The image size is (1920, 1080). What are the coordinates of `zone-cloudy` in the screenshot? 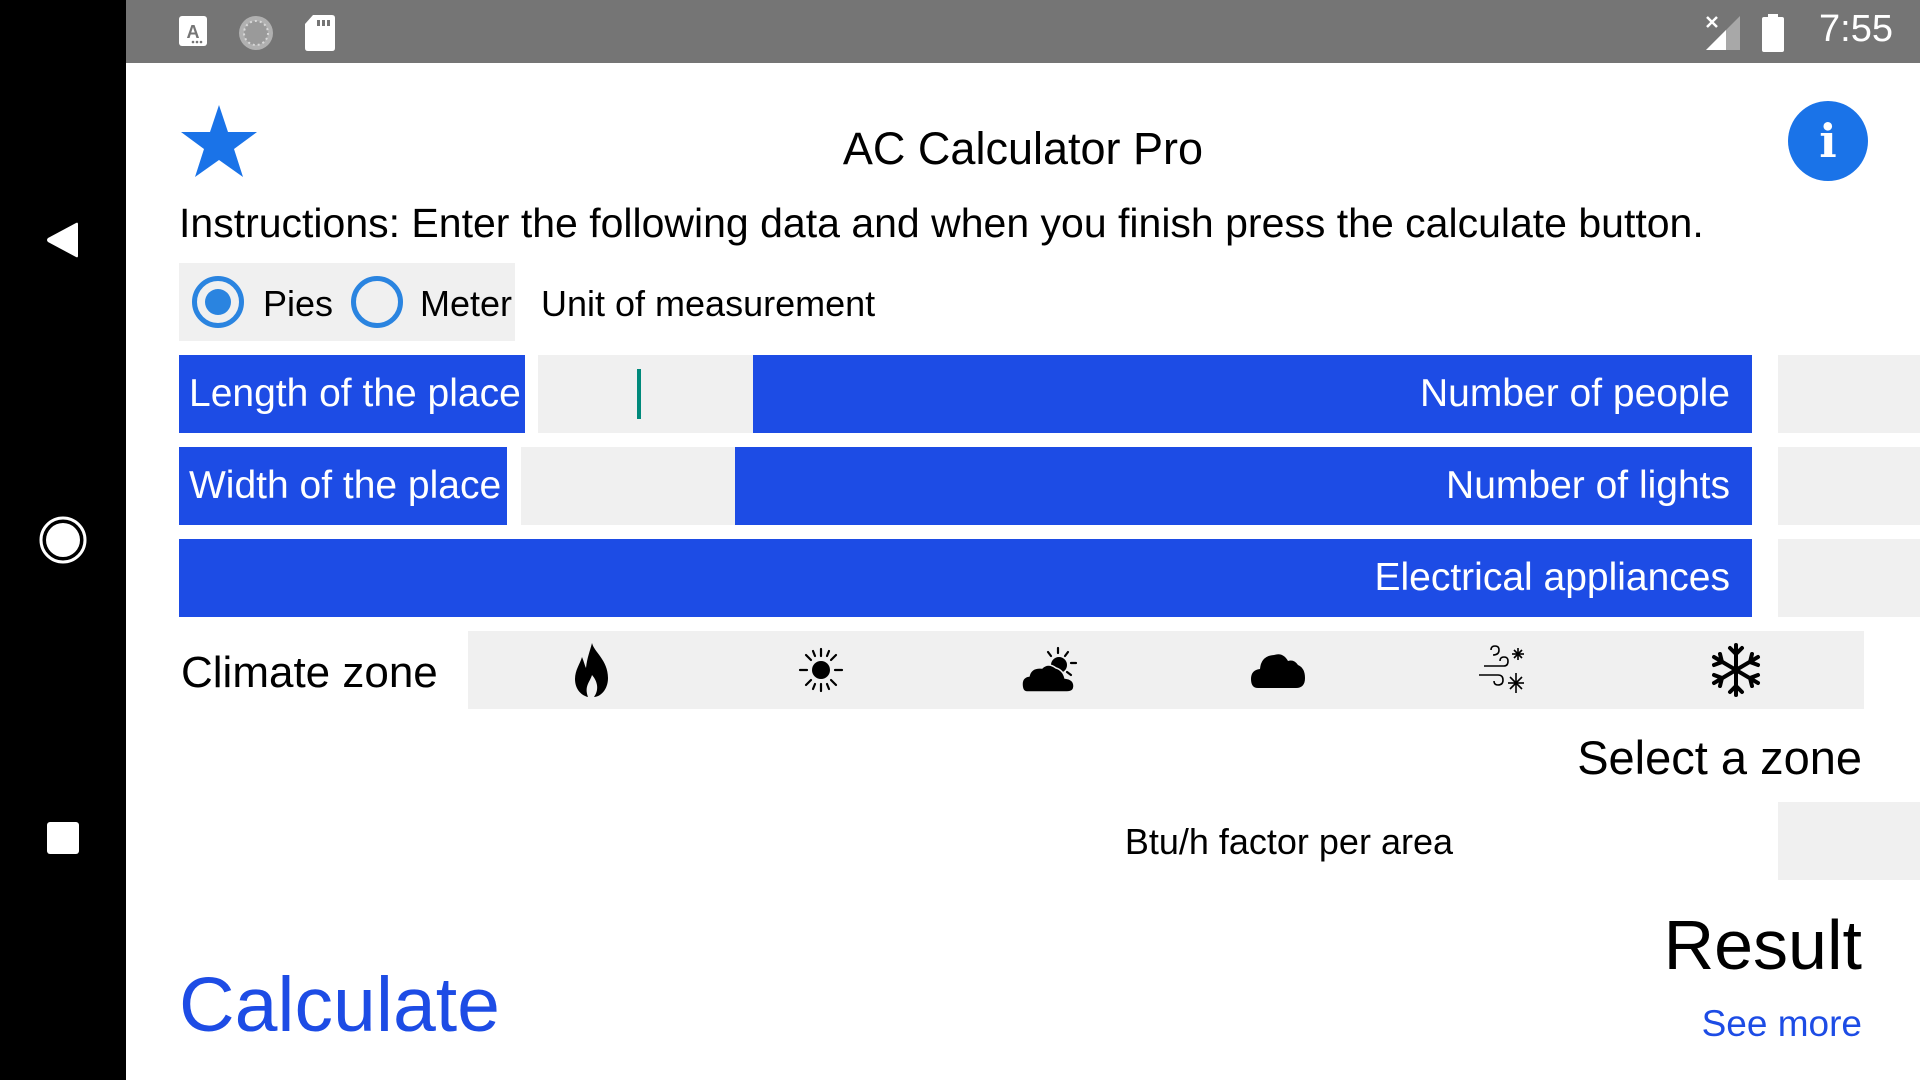 It's located at (1278, 670).